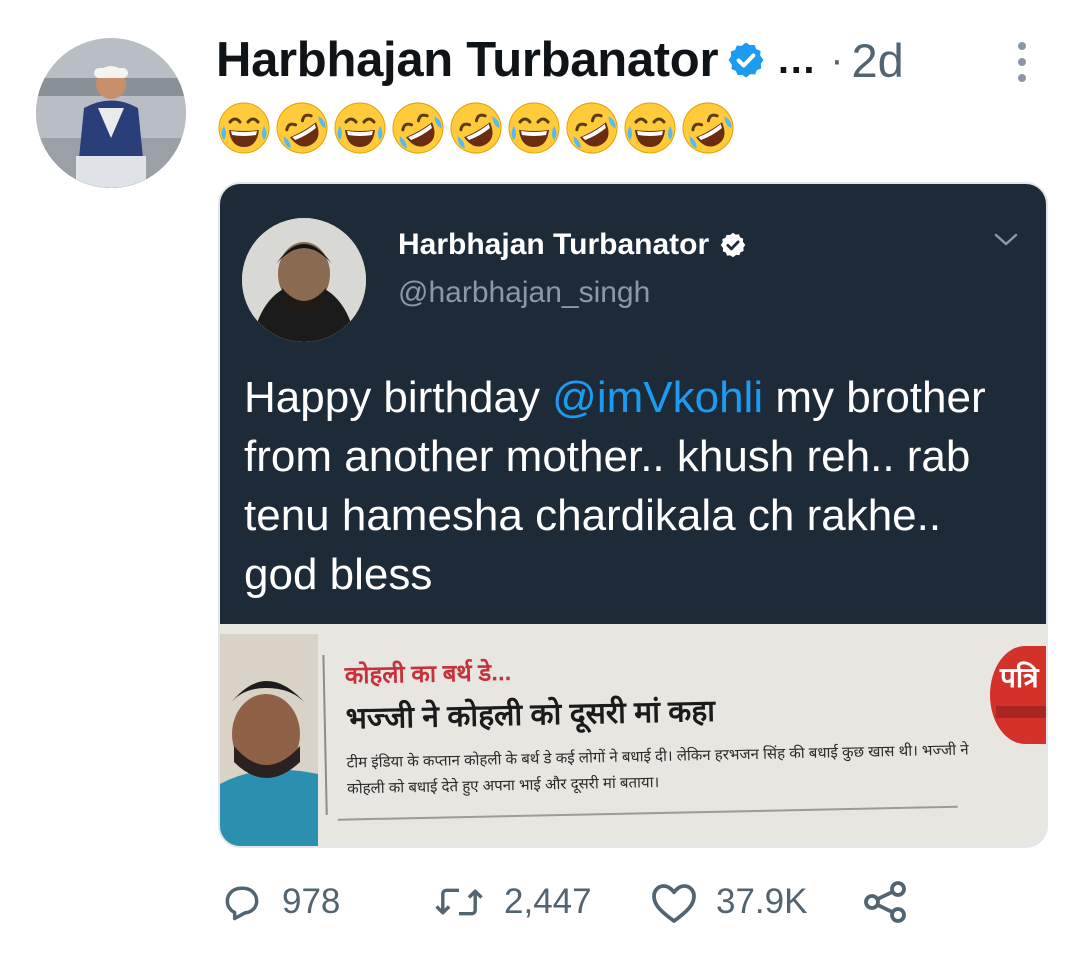 The image size is (1080, 960). What do you see at coordinates (304, 280) in the screenshot?
I see `embedded-author-avatar` at bounding box center [304, 280].